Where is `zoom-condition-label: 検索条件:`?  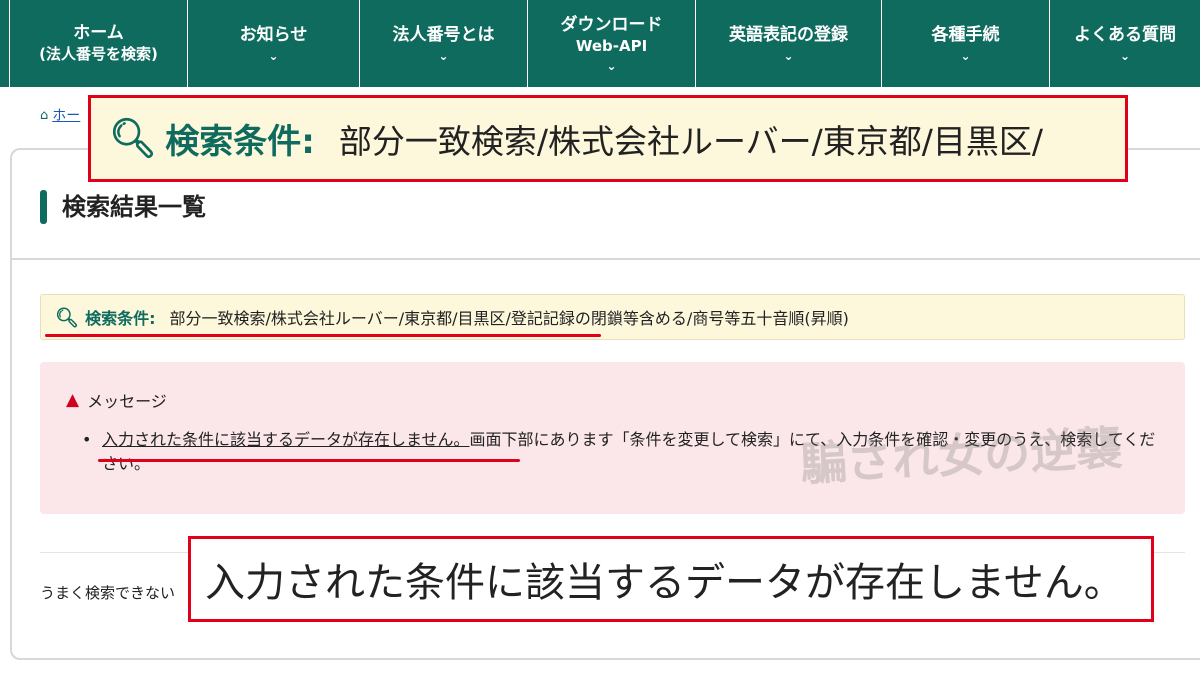 zoom-condition-label: 検索条件: is located at coordinates (240, 142).